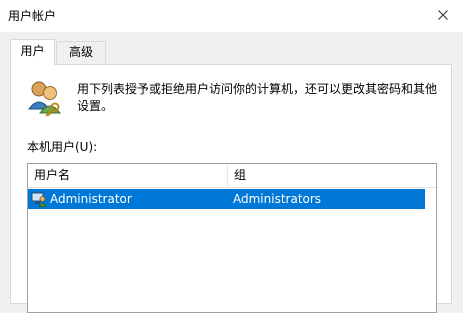  I want to click on list-header: 用户名 组, so click(232, 176).